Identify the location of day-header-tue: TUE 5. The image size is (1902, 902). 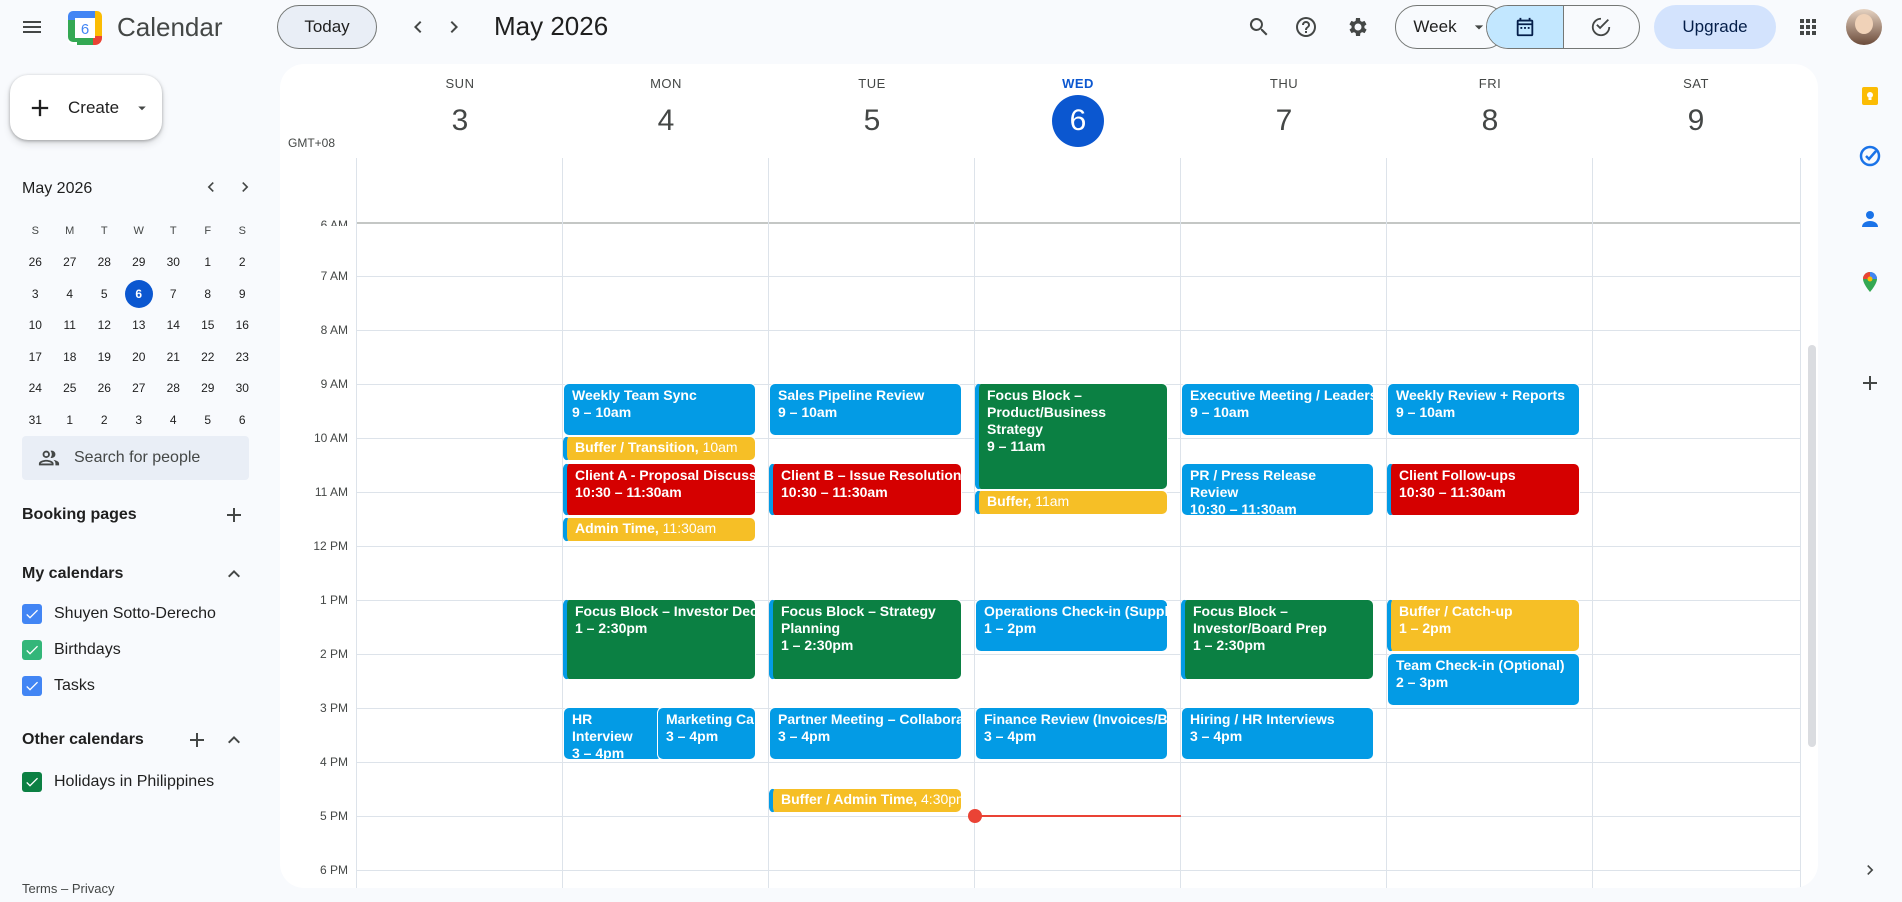
(872, 105).